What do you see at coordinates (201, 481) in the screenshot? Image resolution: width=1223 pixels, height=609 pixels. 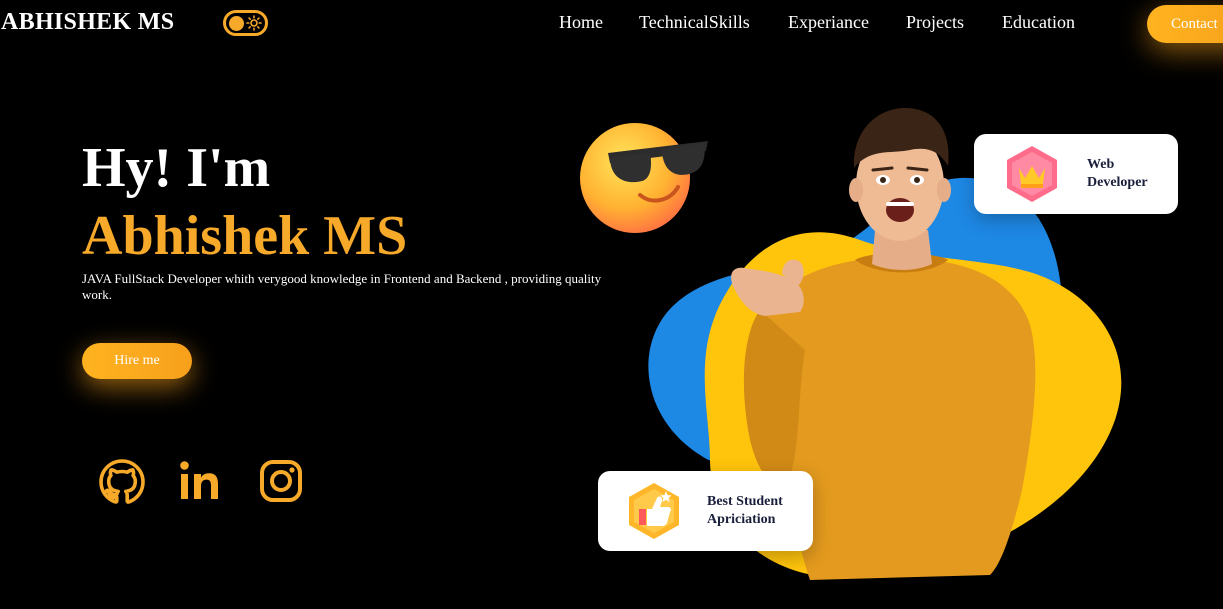 I see `linkedin-icon` at bounding box center [201, 481].